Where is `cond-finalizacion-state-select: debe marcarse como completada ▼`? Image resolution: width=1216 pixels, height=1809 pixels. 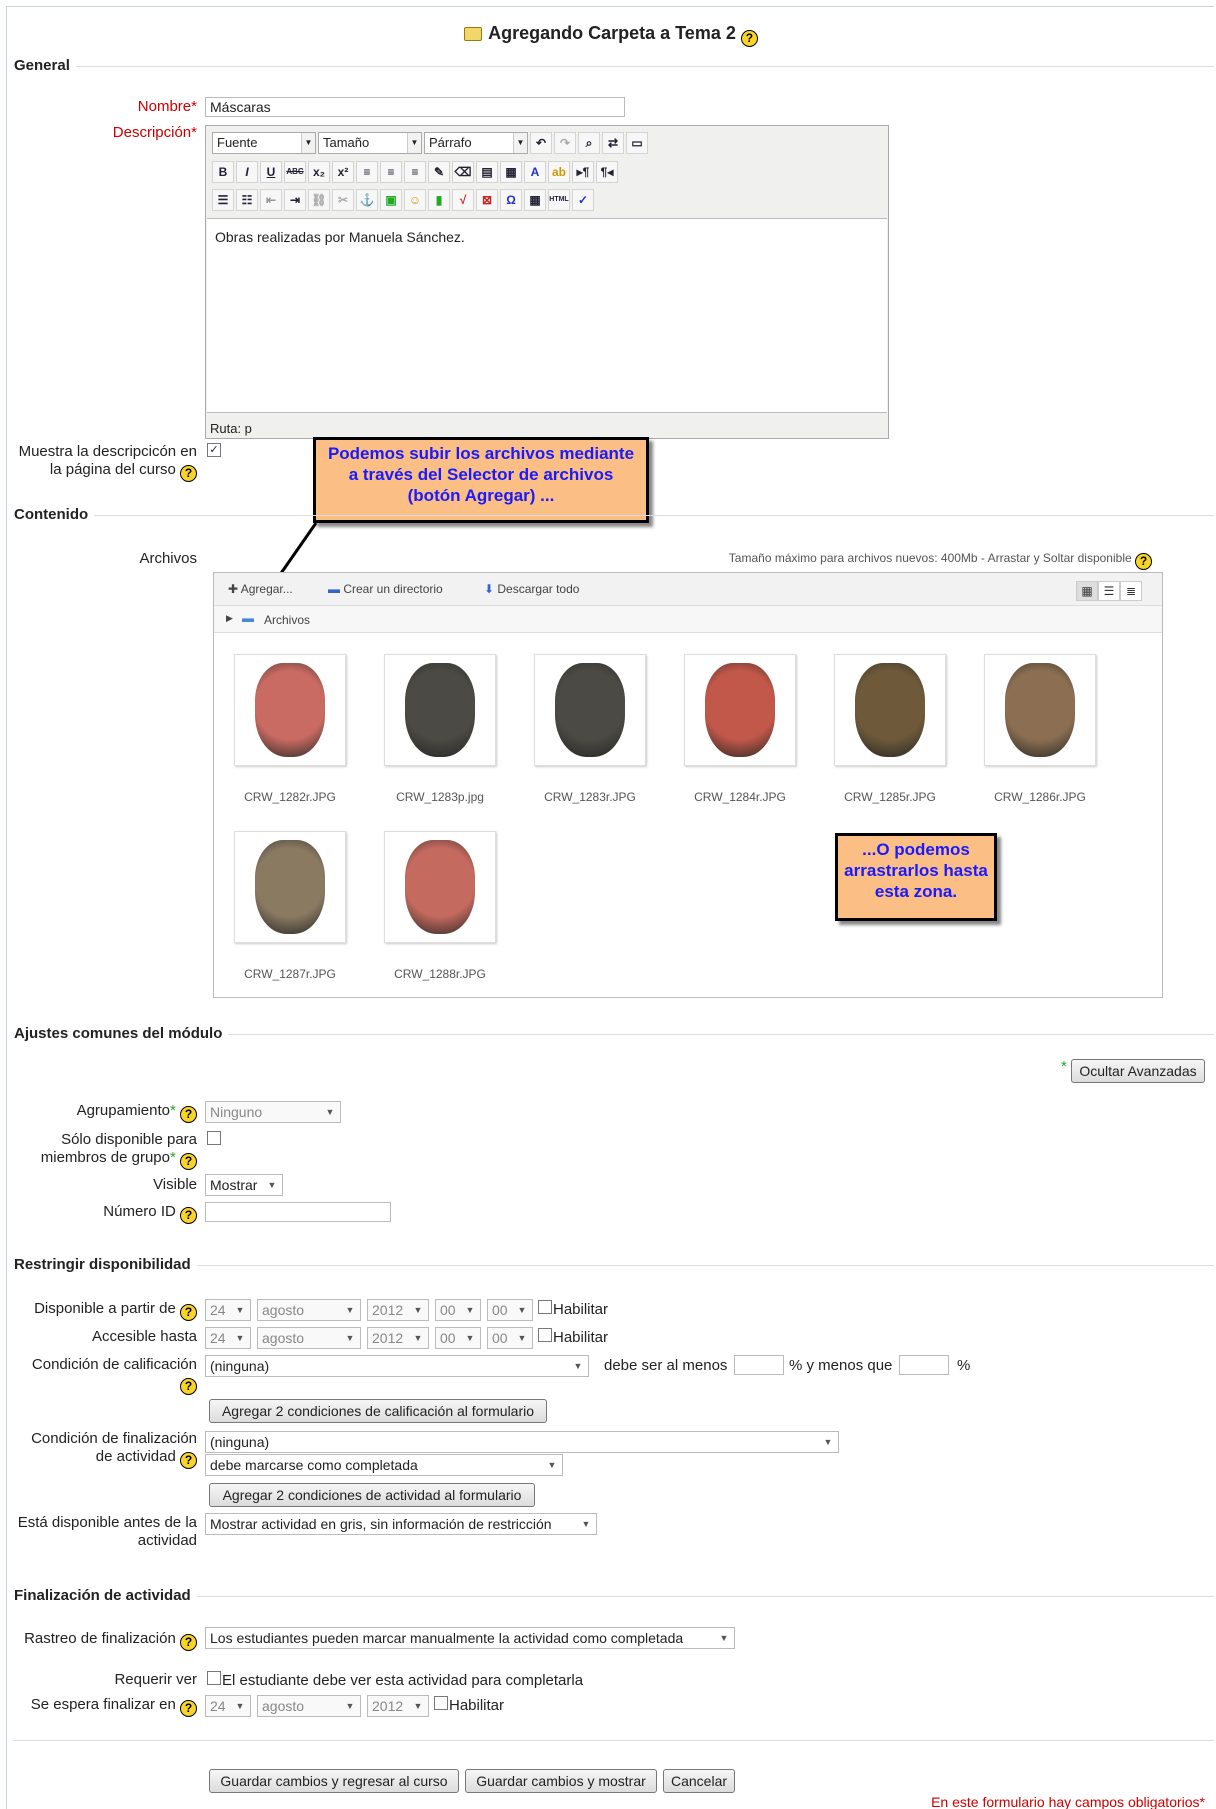
cond-finalizacion-state-select: debe marcarse como completada ▼ is located at coordinates (384, 1465).